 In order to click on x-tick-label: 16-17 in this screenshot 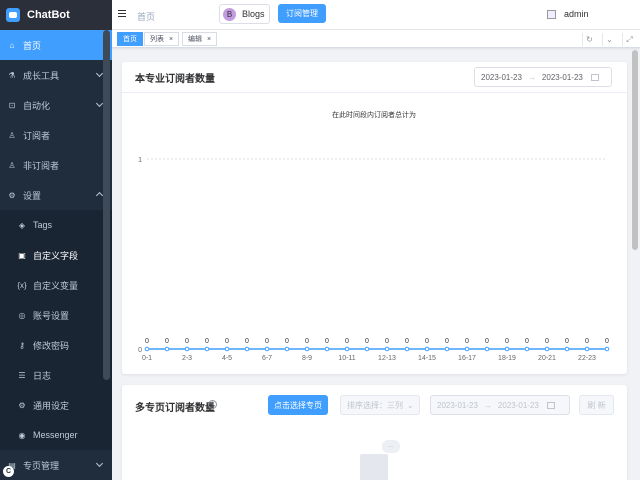, I will do `click(467, 358)`.